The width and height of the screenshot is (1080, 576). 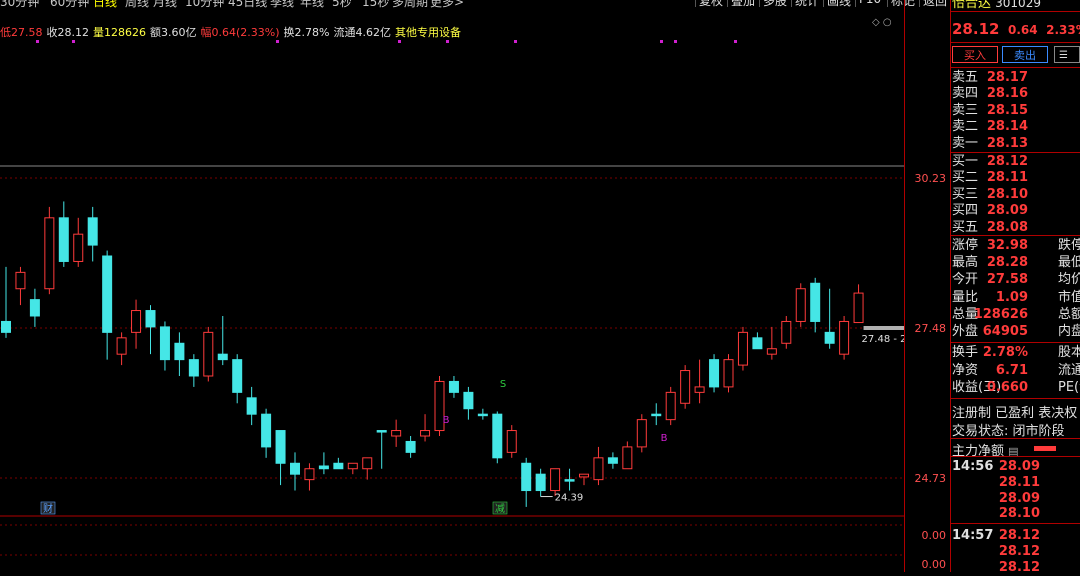 I want to click on asks-row-0: 卖五 28.17, so click(x=1015, y=78).